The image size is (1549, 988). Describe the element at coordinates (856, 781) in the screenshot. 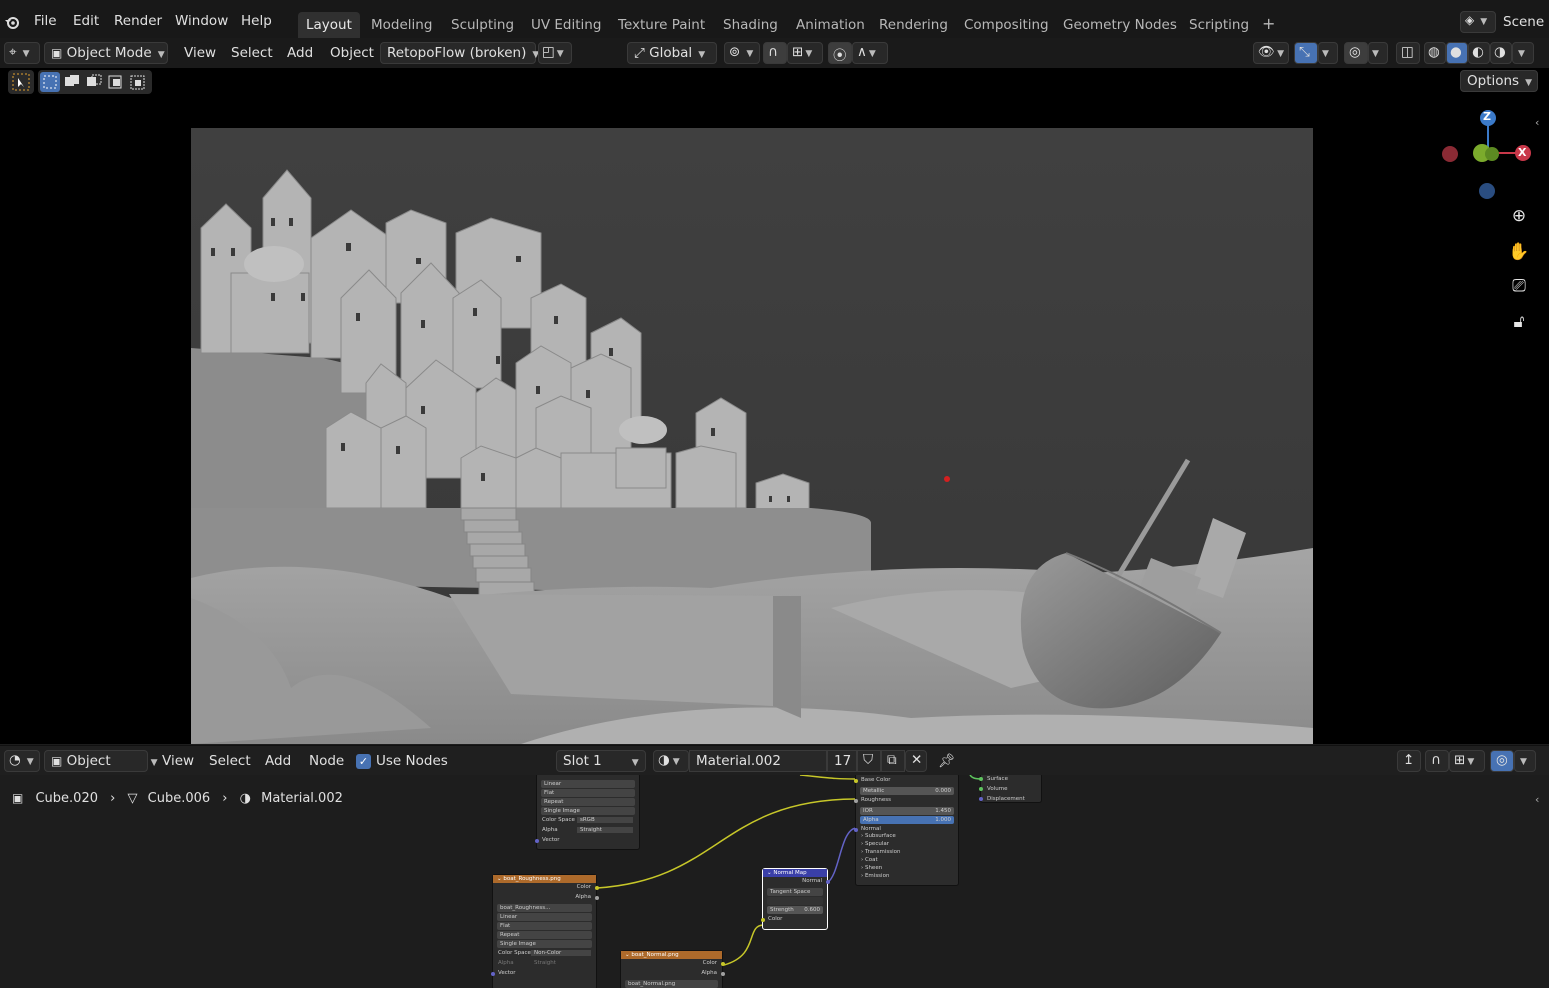

I see `base-color-socket` at that location.